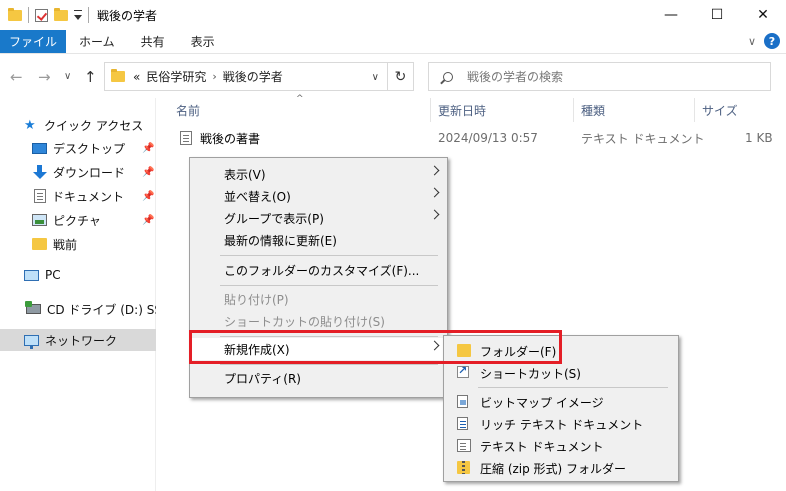 This screenshot has height=491, width=786. I want to click on sidebar-item-pc: PC, so click(78, 275).